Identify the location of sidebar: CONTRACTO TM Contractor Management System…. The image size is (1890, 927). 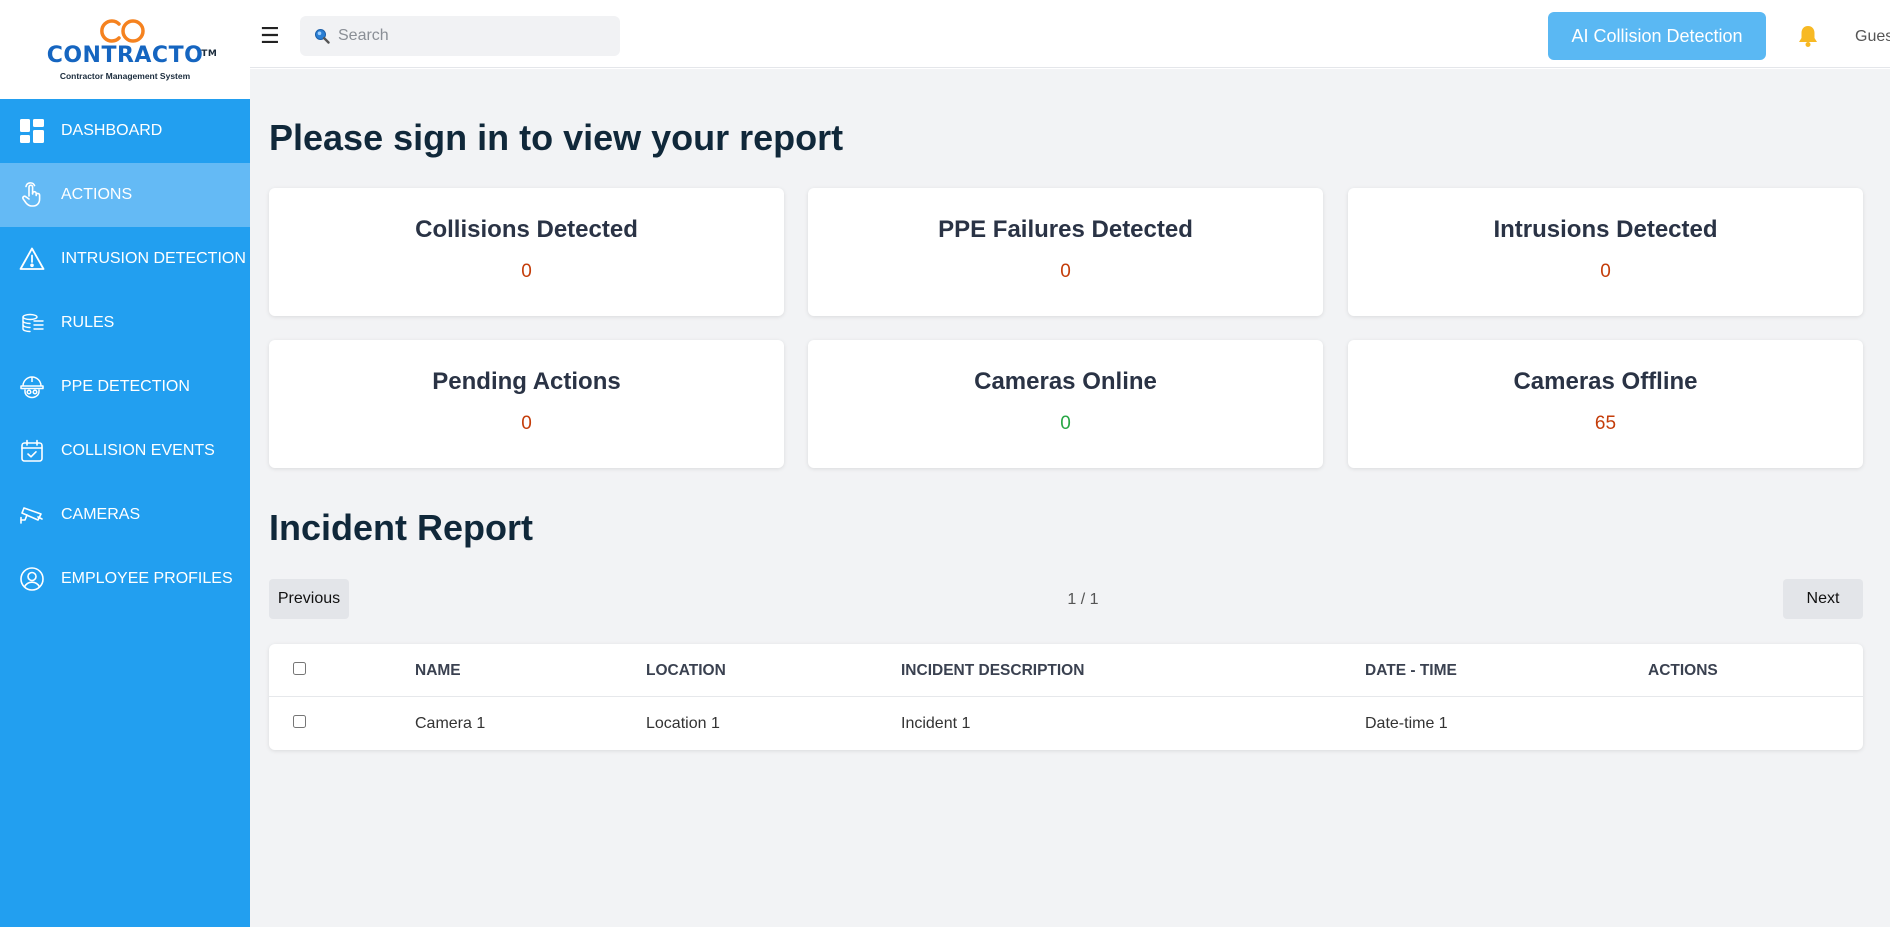
(125, 463).